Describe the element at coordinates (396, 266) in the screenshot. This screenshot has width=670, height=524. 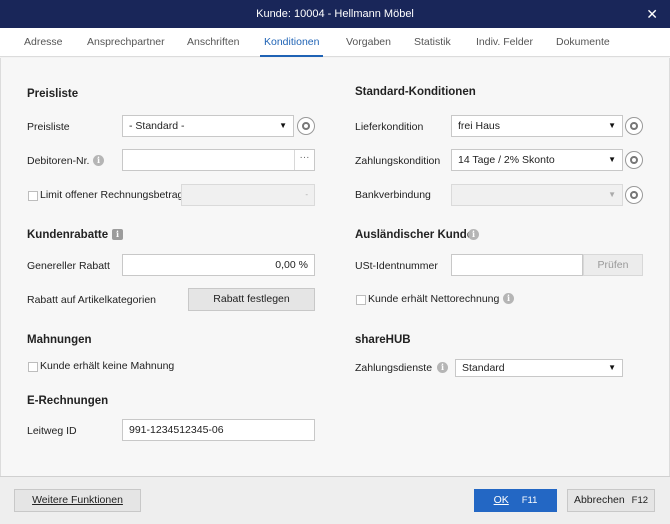
I see `ust-idnr-label: USt-Identnummer` at that location.